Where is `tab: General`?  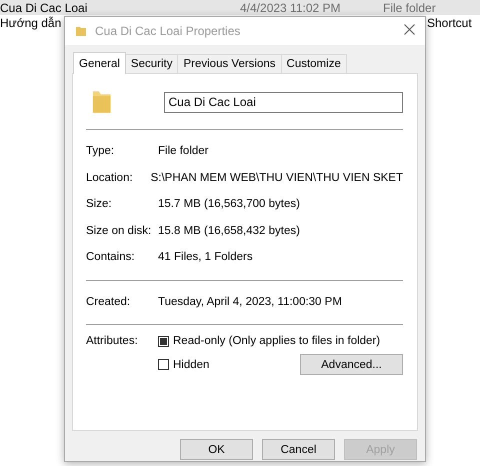 tab: General is located at coordinates (99, 63).